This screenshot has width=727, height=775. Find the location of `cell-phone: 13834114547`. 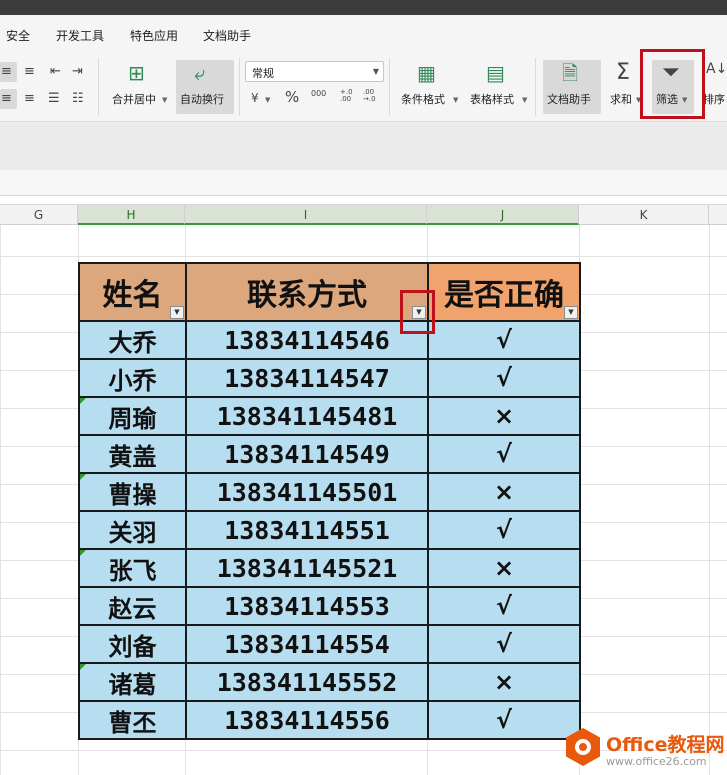

cell-phone: 13834114547 is located at coordinates (307, 378).